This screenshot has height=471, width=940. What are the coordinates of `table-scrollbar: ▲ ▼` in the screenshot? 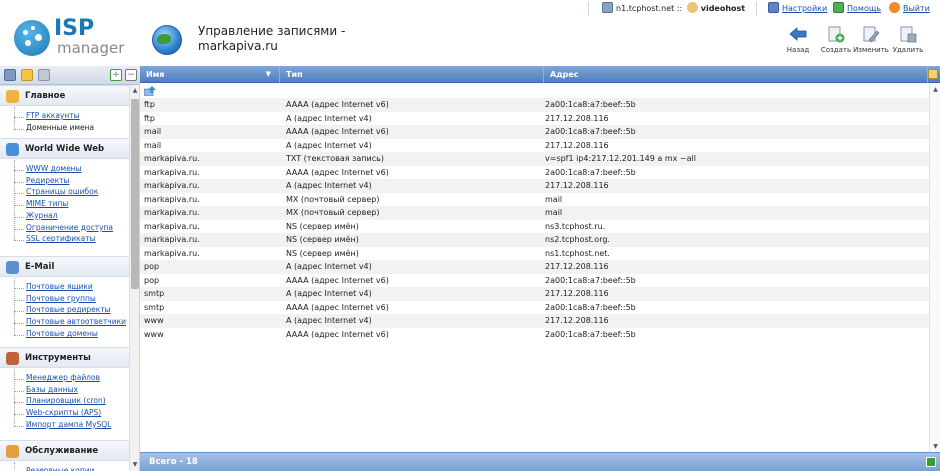 It's located at (934, 268).